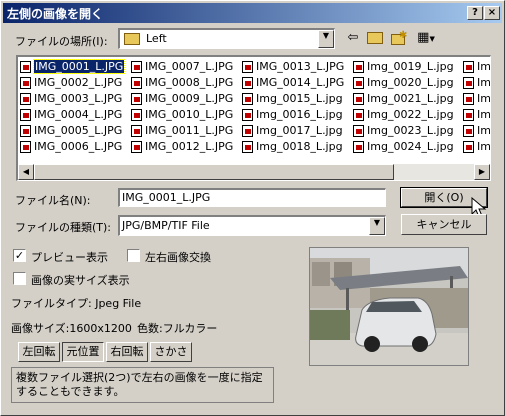  I want to click on new-folder-icon: ✱, so click(399, 38).